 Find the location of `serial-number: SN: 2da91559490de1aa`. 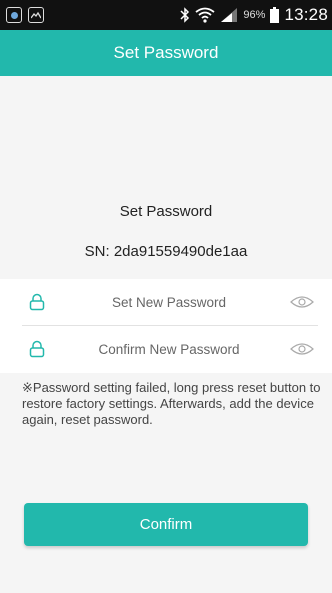

serial-number: SN: 2da91559490de1aa is located at coordinates (166, 251).